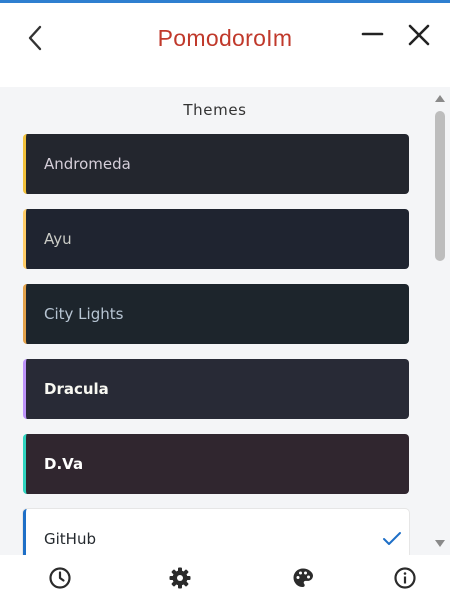 The image size is (450, 599). Describe the element at coordinates (215, 110) in the screenshot. I see `section-title: Themes` at that location.